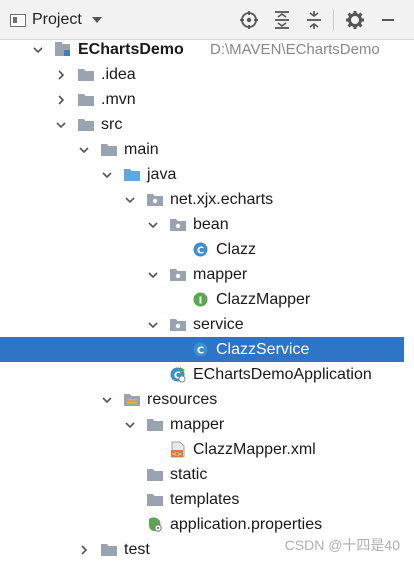  I want to click on tree-node: net.xjx.echarts, so click(202, 199).